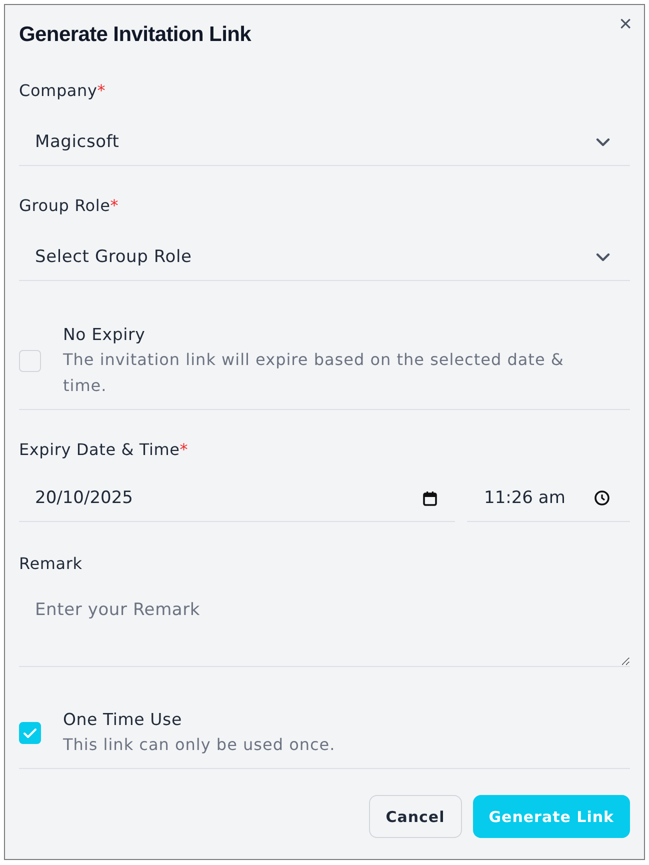  I want to click on field-label: Remark, so click(51, 564).